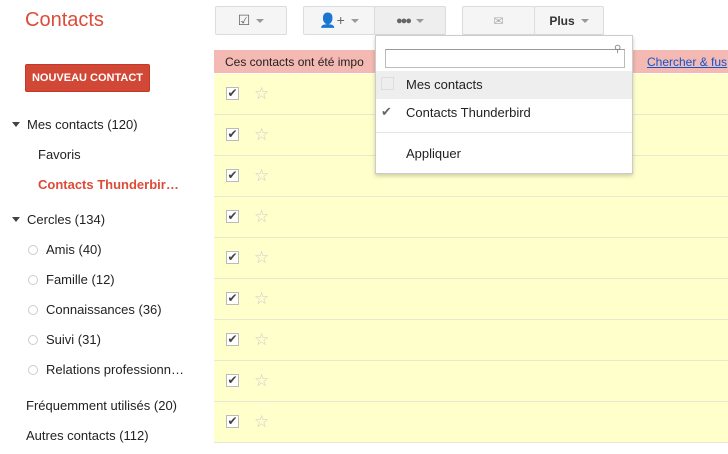 The height and width of the screenshot is (454, 728). What do you see at coordinates (66, 219) in the screenshot?
I see `label: Cercles (134)` at bounding box center [66, 219].